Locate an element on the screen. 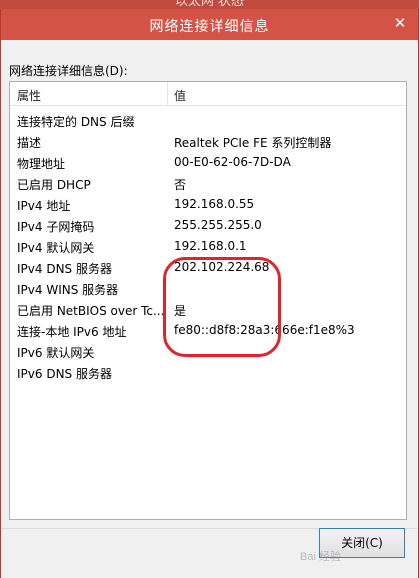 The width and height of the screenshot is (419, 578). dialog-titlebar: 网络连接详细信息 ✕ is located at coordinates (209, 24).